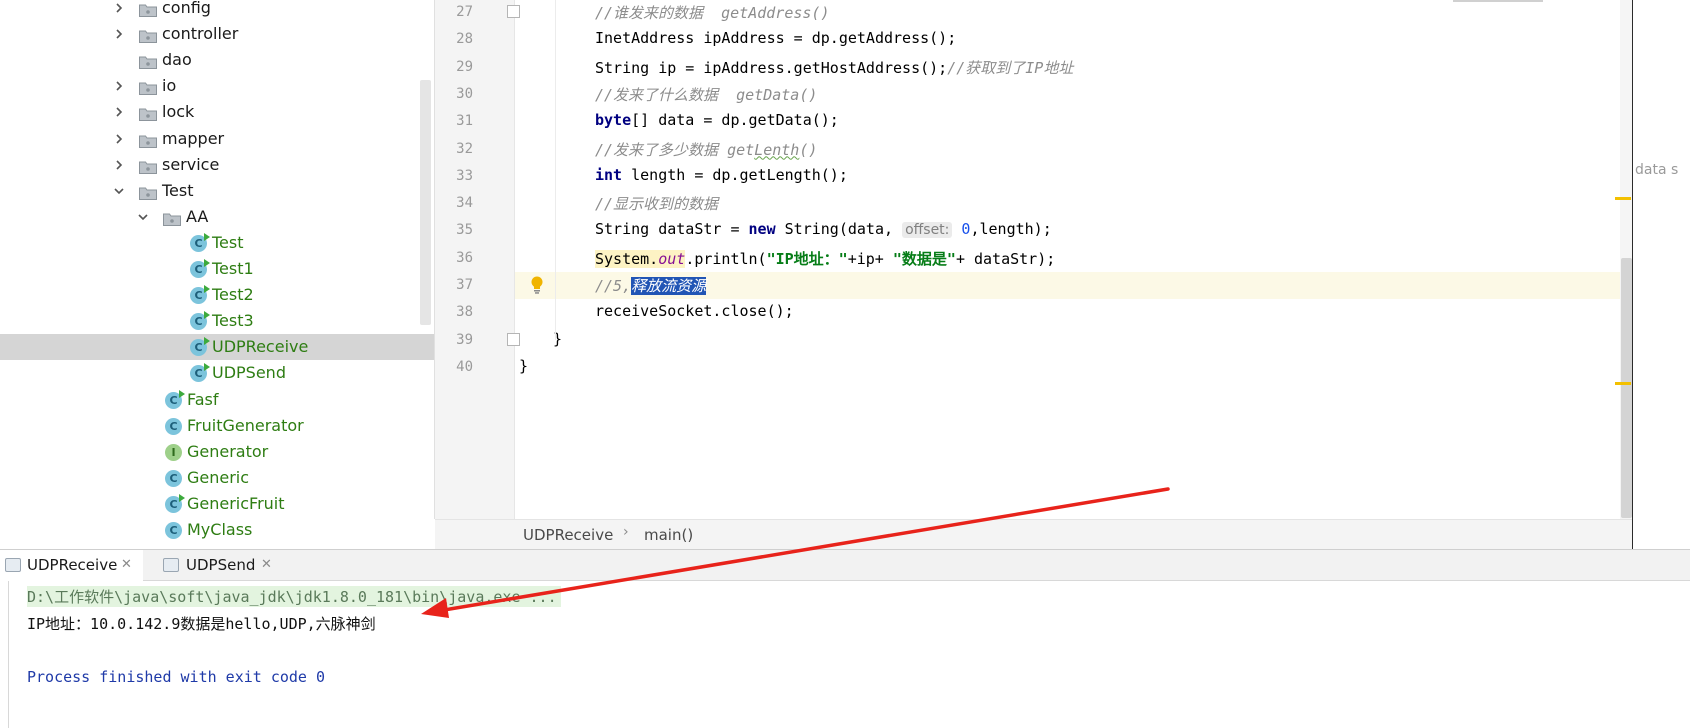  What do you see at coordinates (217, 478) in the screenshot?
I see `tree-node-generic: C Generic` at bounding box center [217, 478].